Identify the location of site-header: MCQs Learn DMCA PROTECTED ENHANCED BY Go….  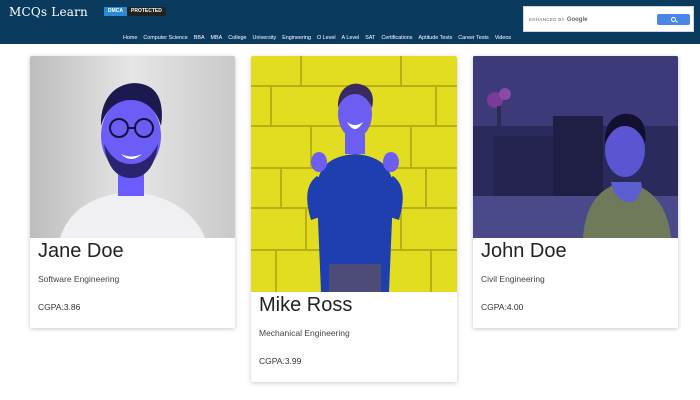
(350, 22).